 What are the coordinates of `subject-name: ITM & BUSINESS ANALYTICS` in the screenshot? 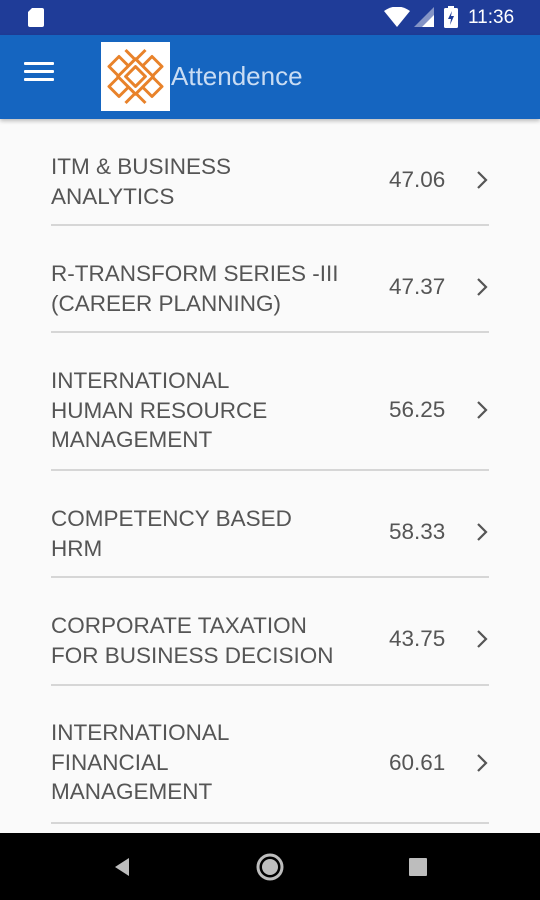 It's located at (141, 181).